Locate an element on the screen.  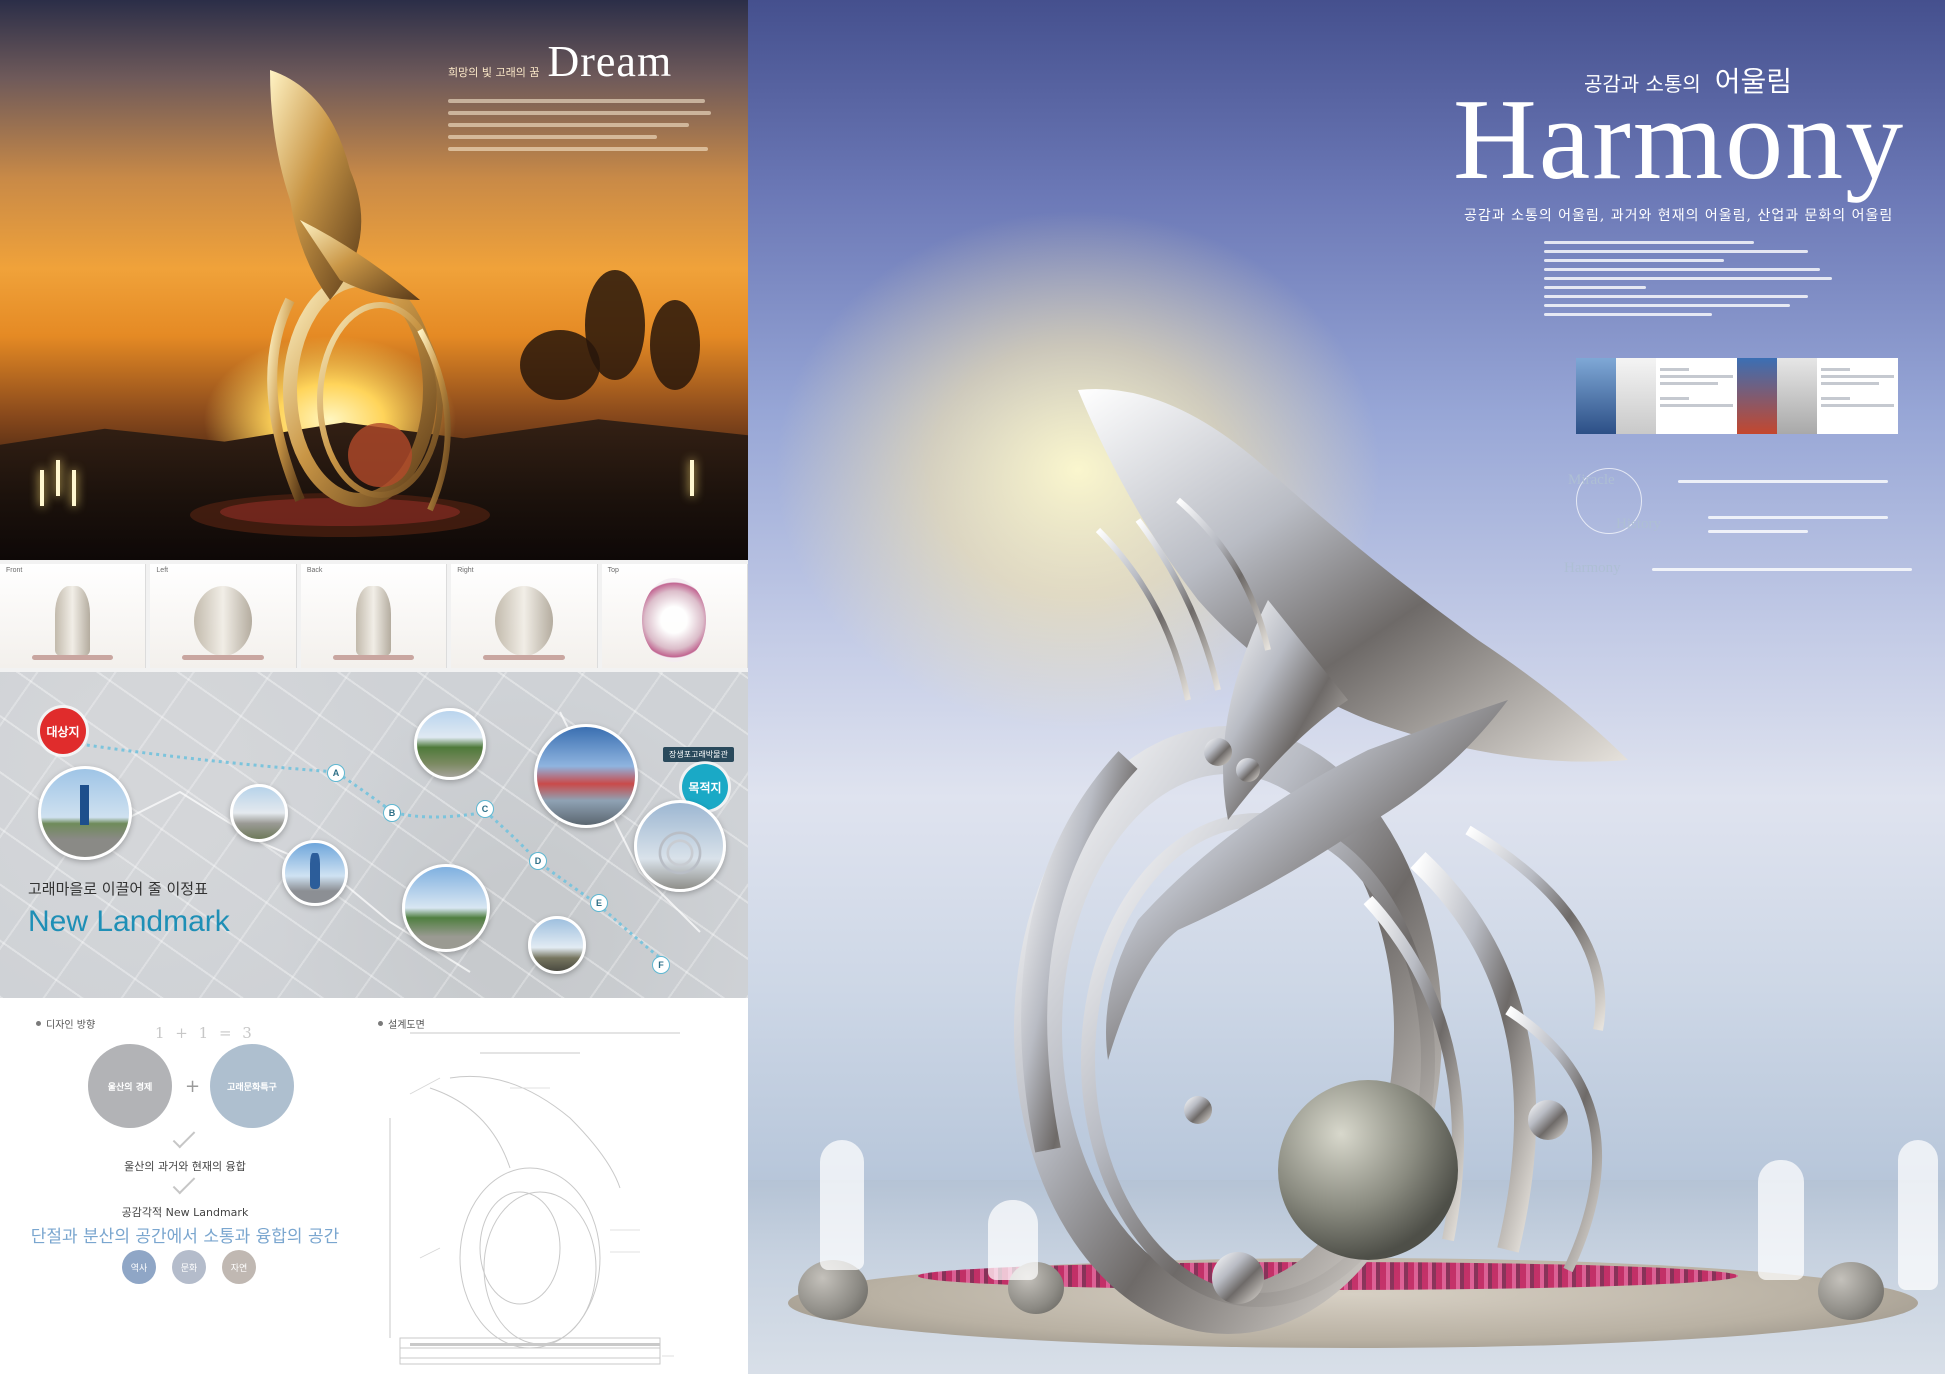
bubble-economy: 울산의 경제 is located at coordinates (130, 1086).